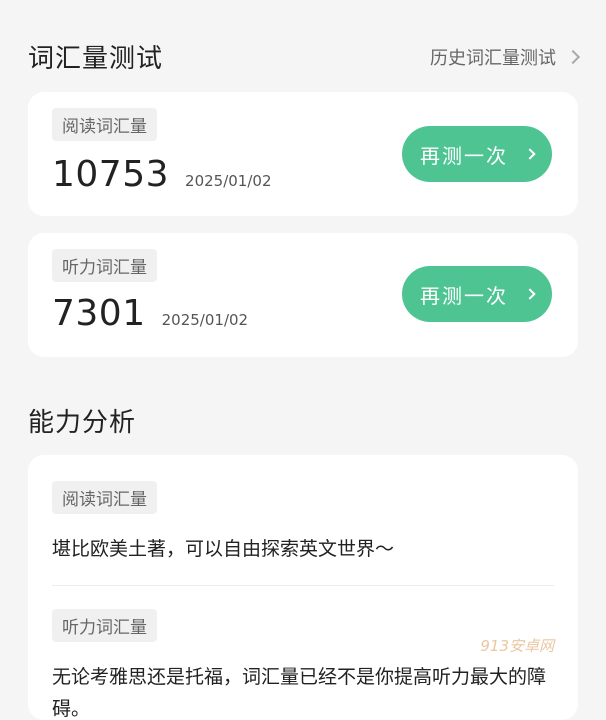 The height and width of the screenshot is (720, 606). I want to click on listening-date: 2025/01/02, so click(205, 320).